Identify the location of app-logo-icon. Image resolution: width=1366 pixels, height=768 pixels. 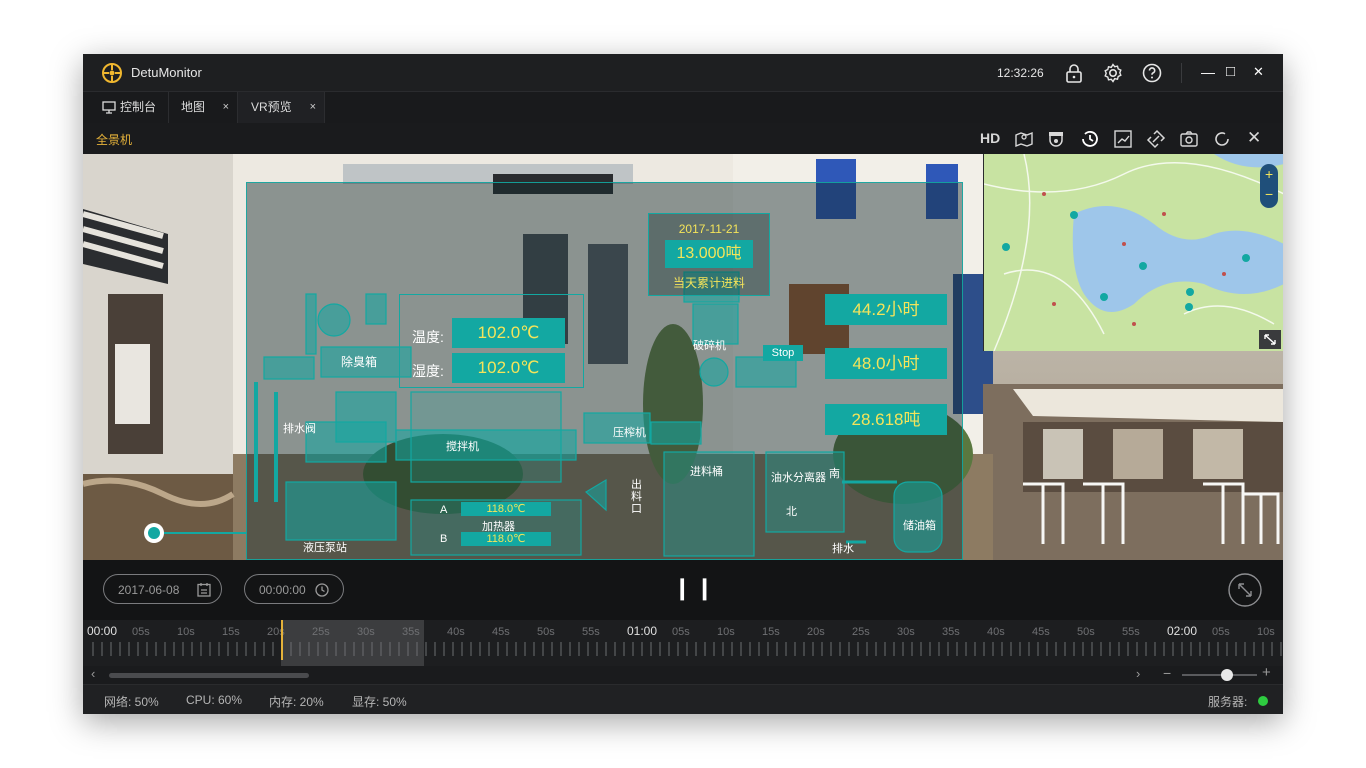
(112, 73).